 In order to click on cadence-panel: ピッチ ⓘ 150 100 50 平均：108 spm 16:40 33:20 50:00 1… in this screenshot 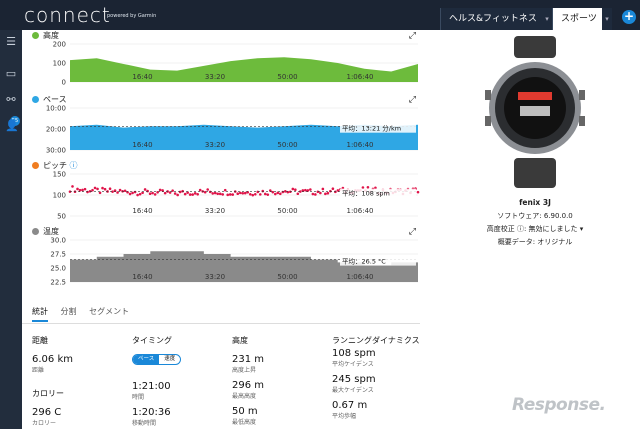, I will do `click(221, 192)`.